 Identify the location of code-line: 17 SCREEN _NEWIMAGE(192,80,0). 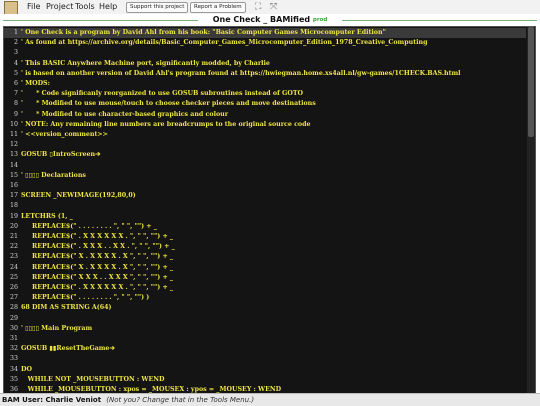
(265, 196).